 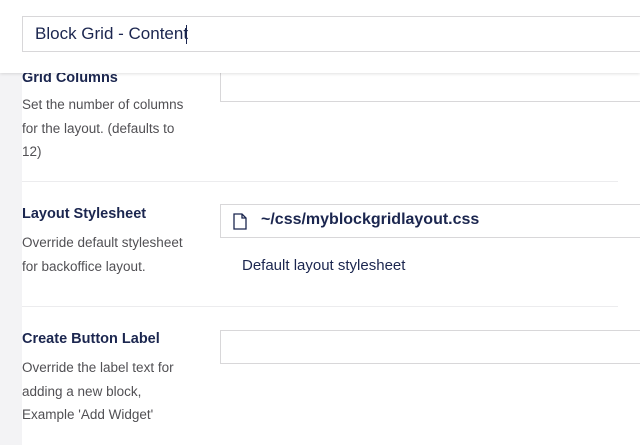 What do you see at coordinates (91, 339) in the screenshot?
I see `create-button-label-label: Create Button Label` at bounding box center [91, 339].